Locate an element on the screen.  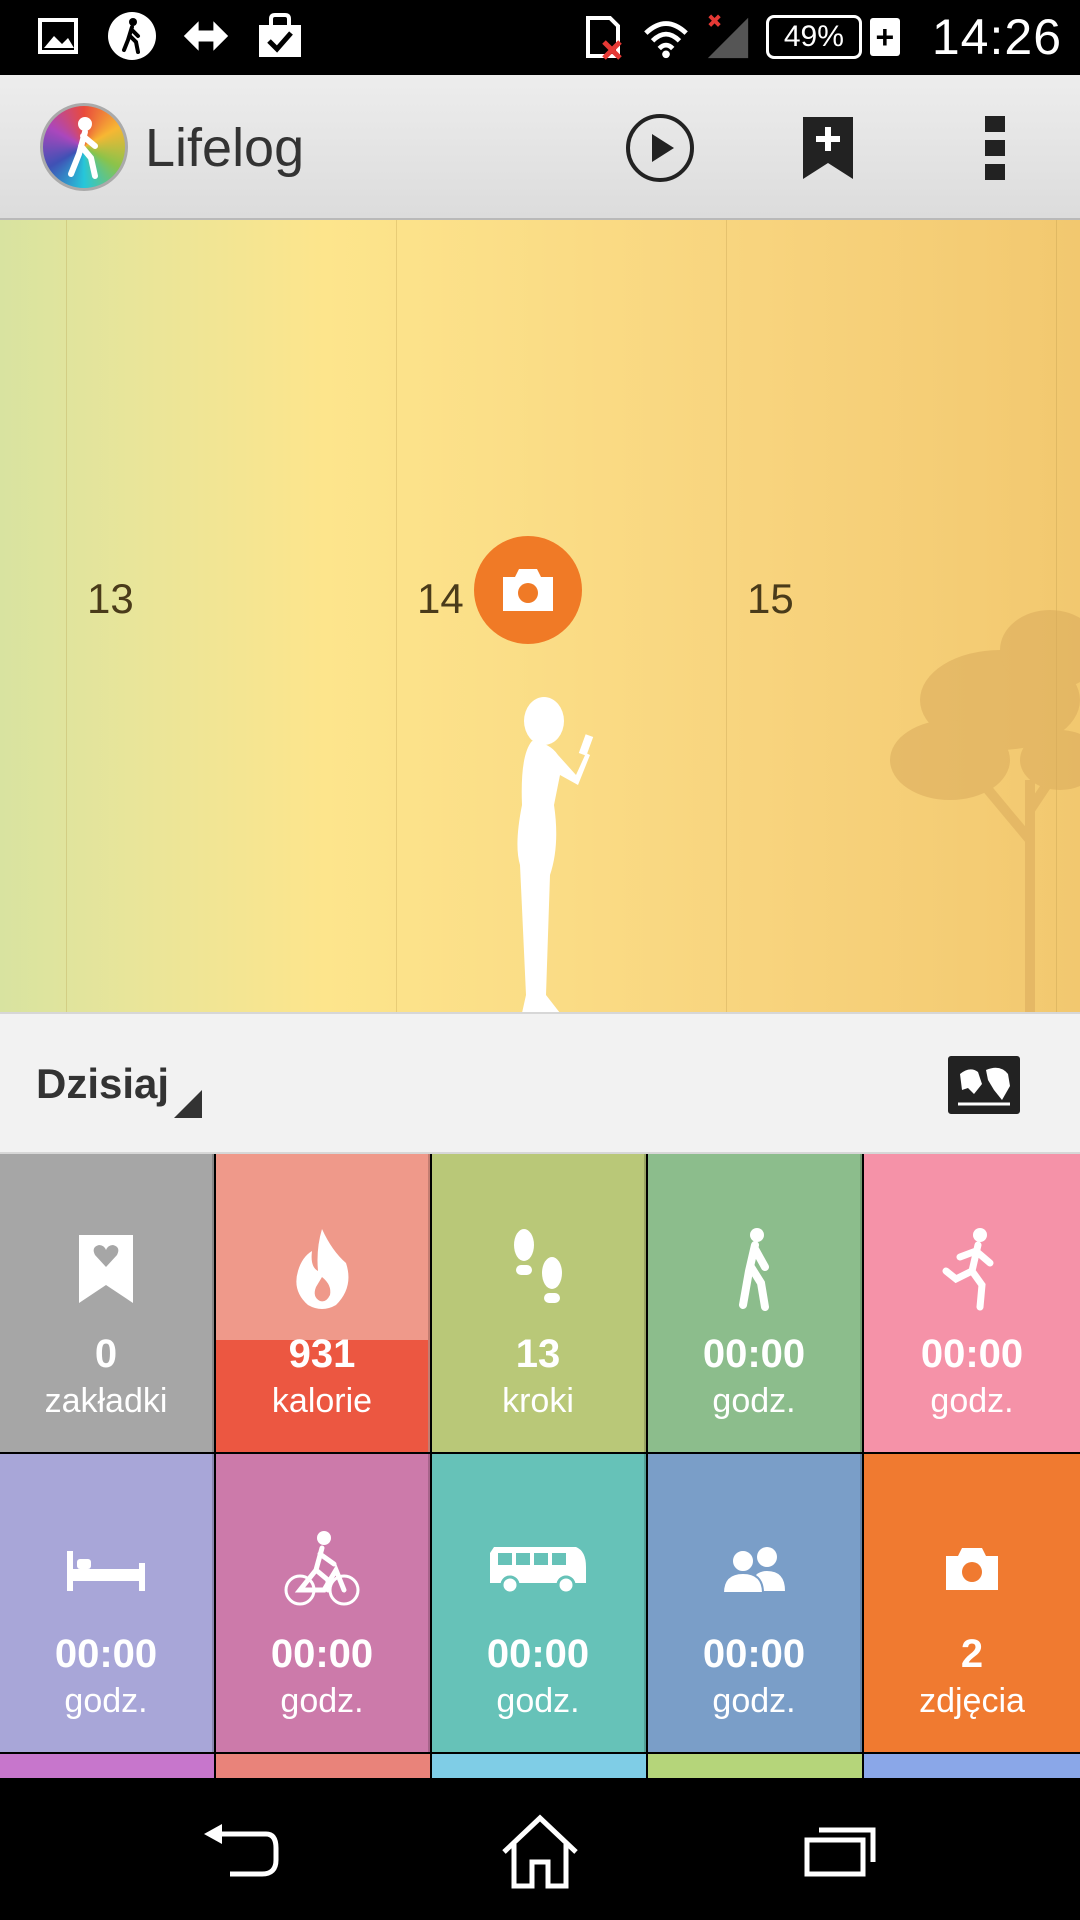
tile-walking: 00:00 godz. is located at coordinates (755, 1303).